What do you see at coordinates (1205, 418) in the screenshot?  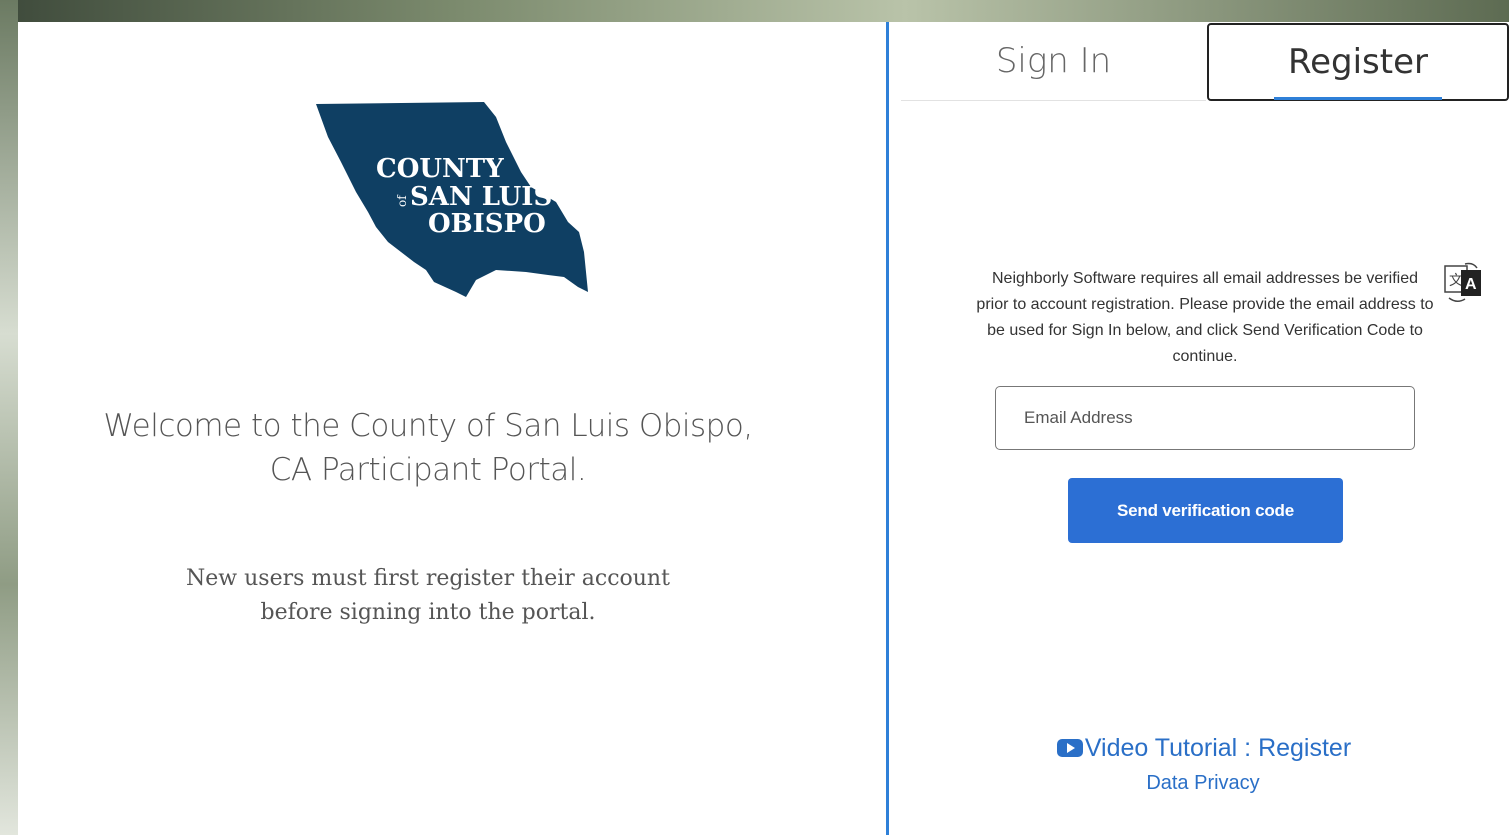 I see `email-address-input` at bounding box center [1205, 418].